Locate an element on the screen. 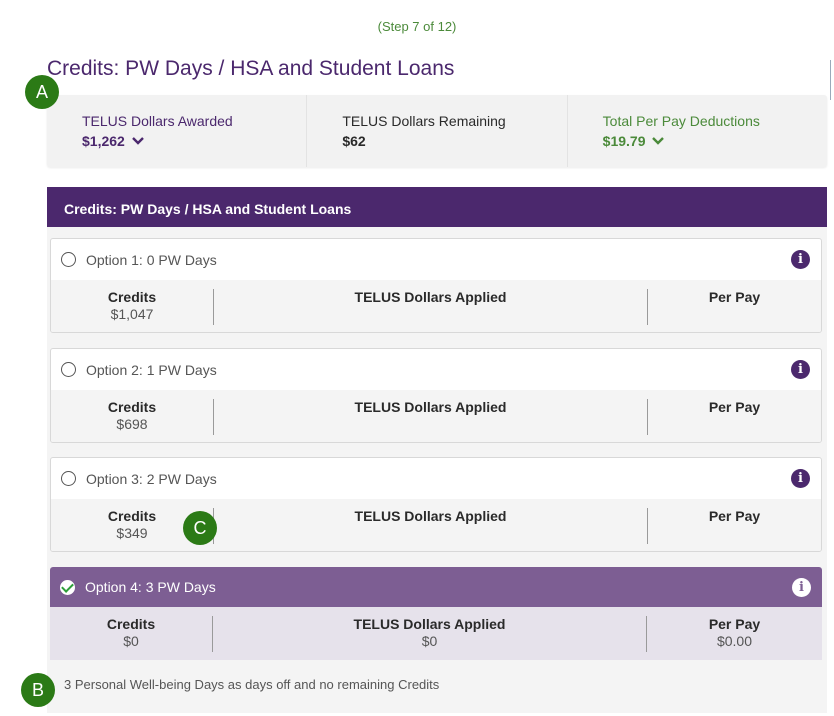 The width and height of the screenshot is (834, 716). total-amount: $19.79 is located at coordinates (624, 141).